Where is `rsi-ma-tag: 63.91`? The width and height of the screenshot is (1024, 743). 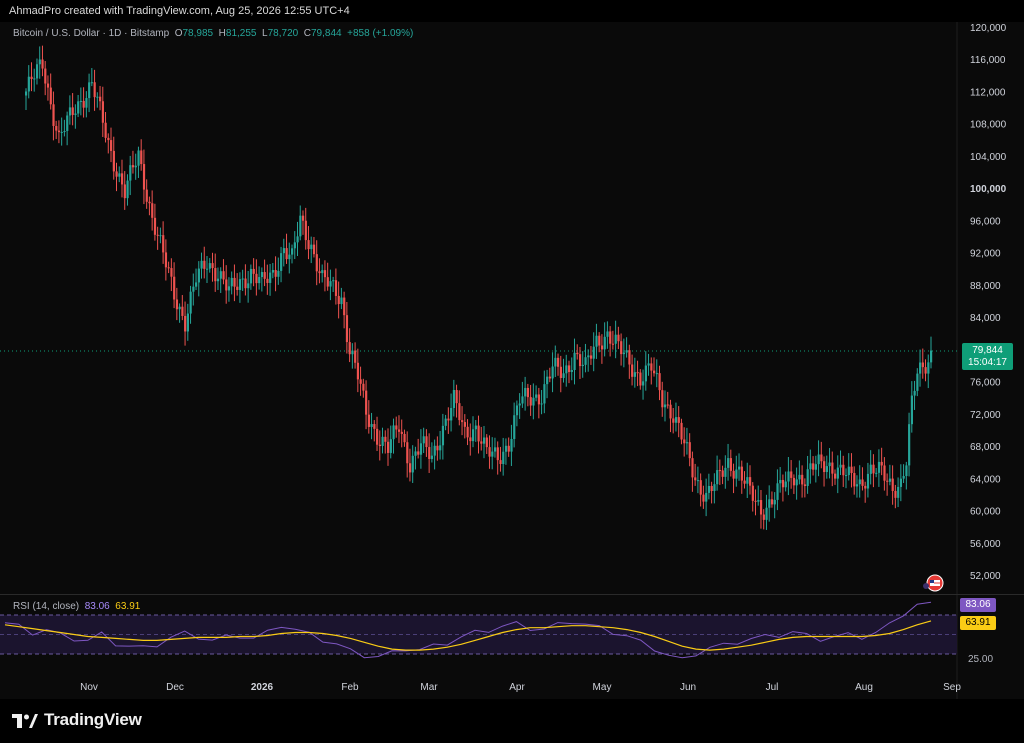 rsi-ma-tag: 63.91 is located at coordinates (978, 623).